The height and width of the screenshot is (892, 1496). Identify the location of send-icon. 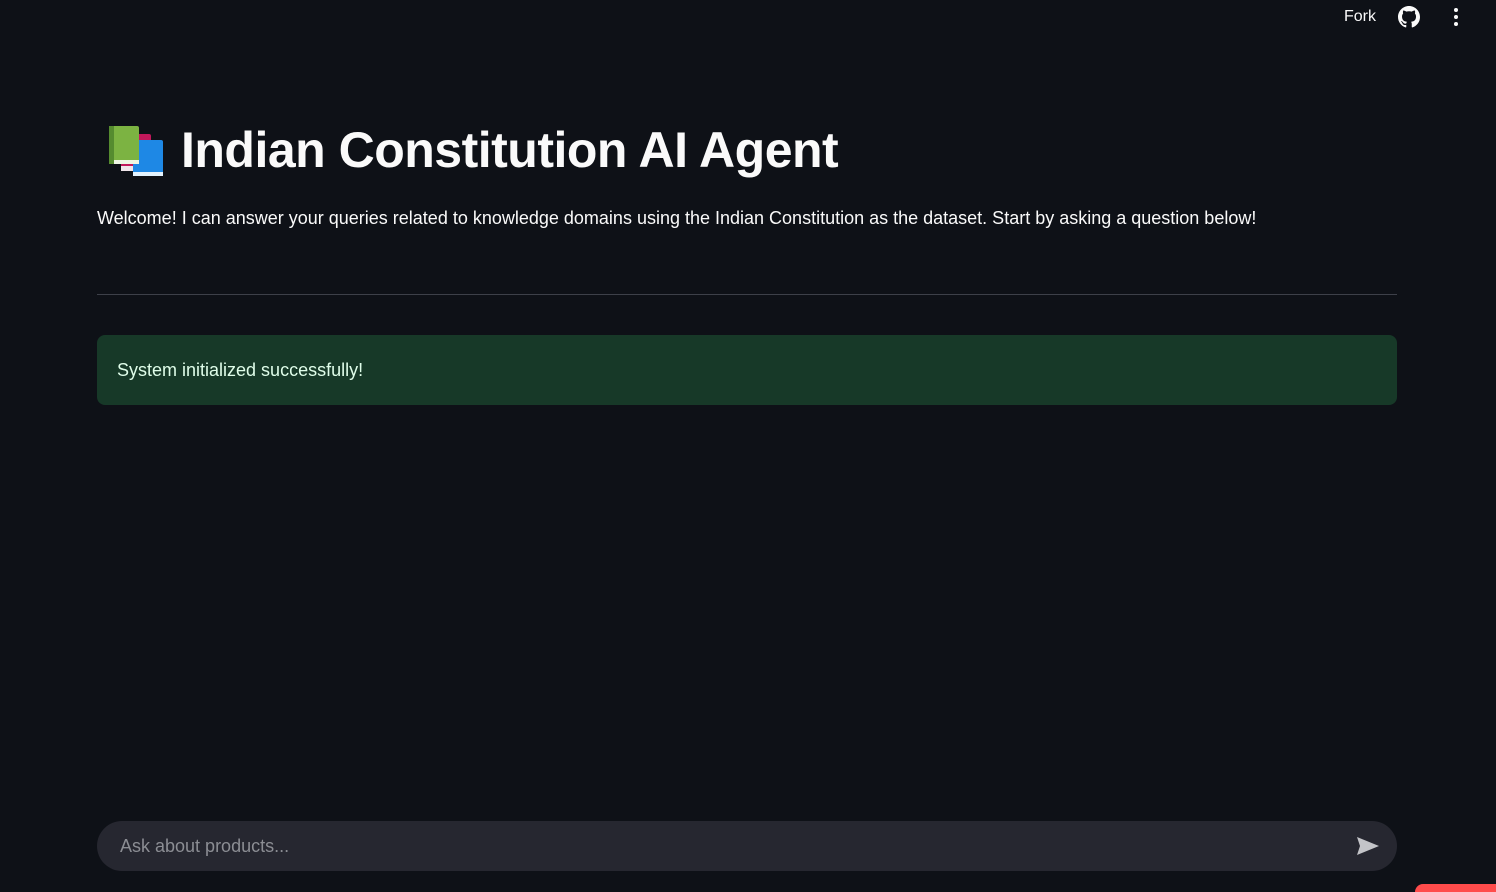
(1368, 846).